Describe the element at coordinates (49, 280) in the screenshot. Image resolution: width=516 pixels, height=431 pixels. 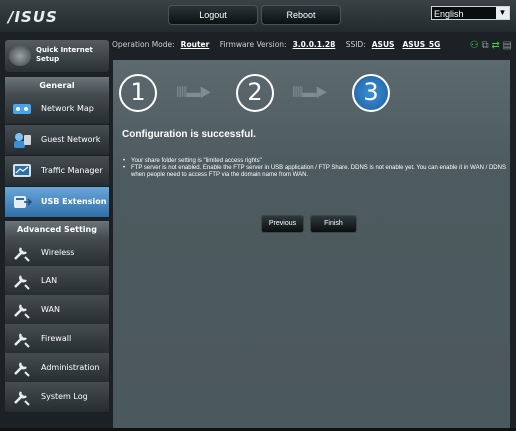
I see `sidebar-item-label: LAN` at that location.